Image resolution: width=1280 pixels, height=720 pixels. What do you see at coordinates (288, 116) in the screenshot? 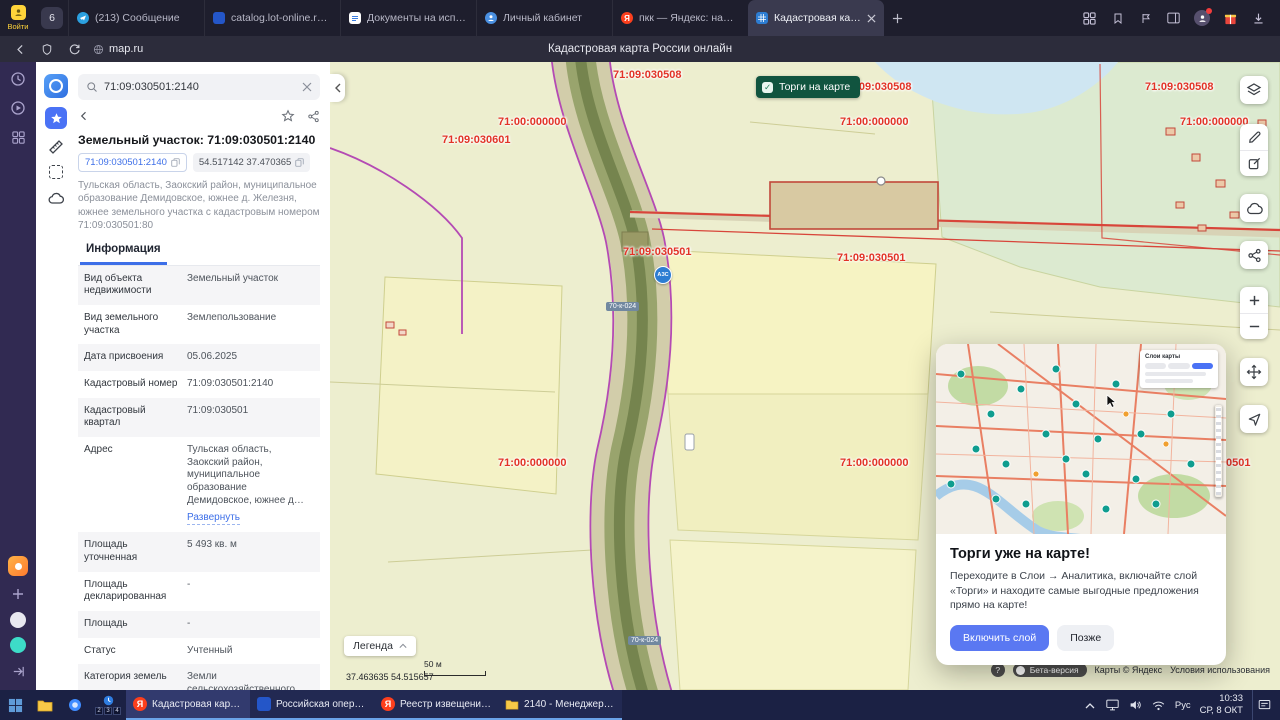
I see `favorite-star-icon` at bounding box center [288, 116].